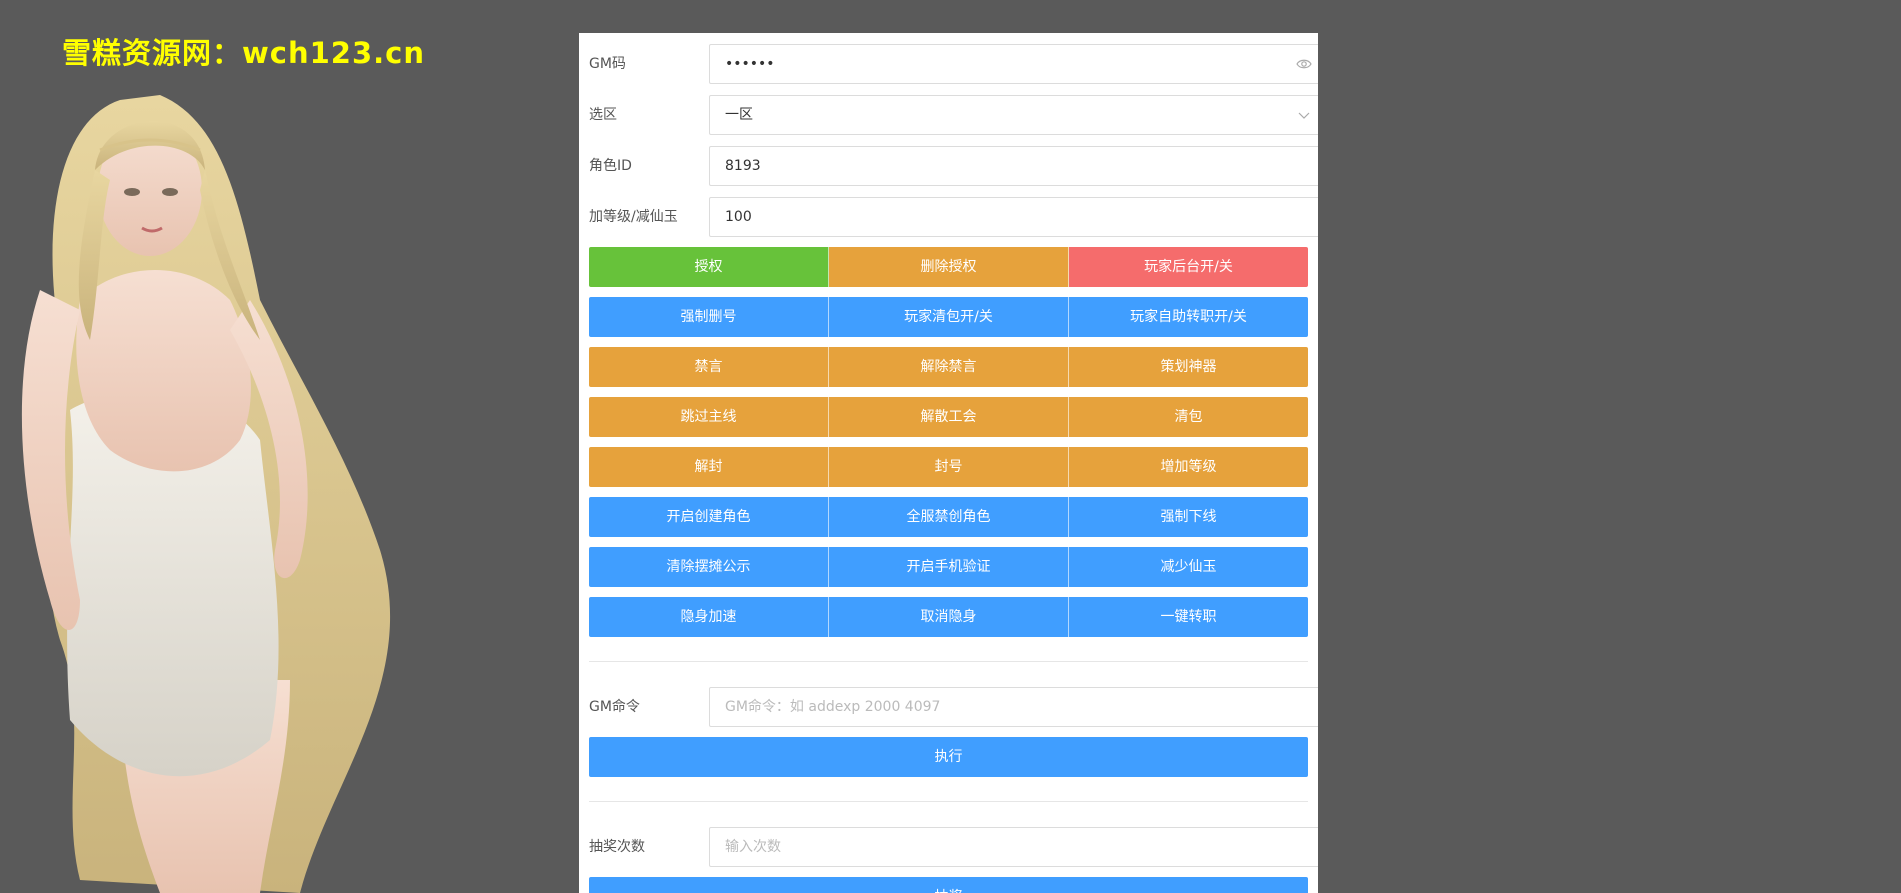 Image resolution: width=1901 pixels, height=893 pixels. Describe the element at coordinates (948, 757) in the screenshot. I see `execute-button: 执行` at that location.